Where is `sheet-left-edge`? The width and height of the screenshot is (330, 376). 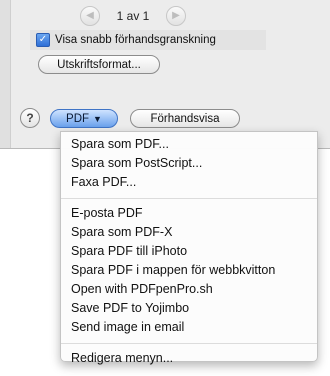
sheet-left-edge is located at coordinates (5, 74).